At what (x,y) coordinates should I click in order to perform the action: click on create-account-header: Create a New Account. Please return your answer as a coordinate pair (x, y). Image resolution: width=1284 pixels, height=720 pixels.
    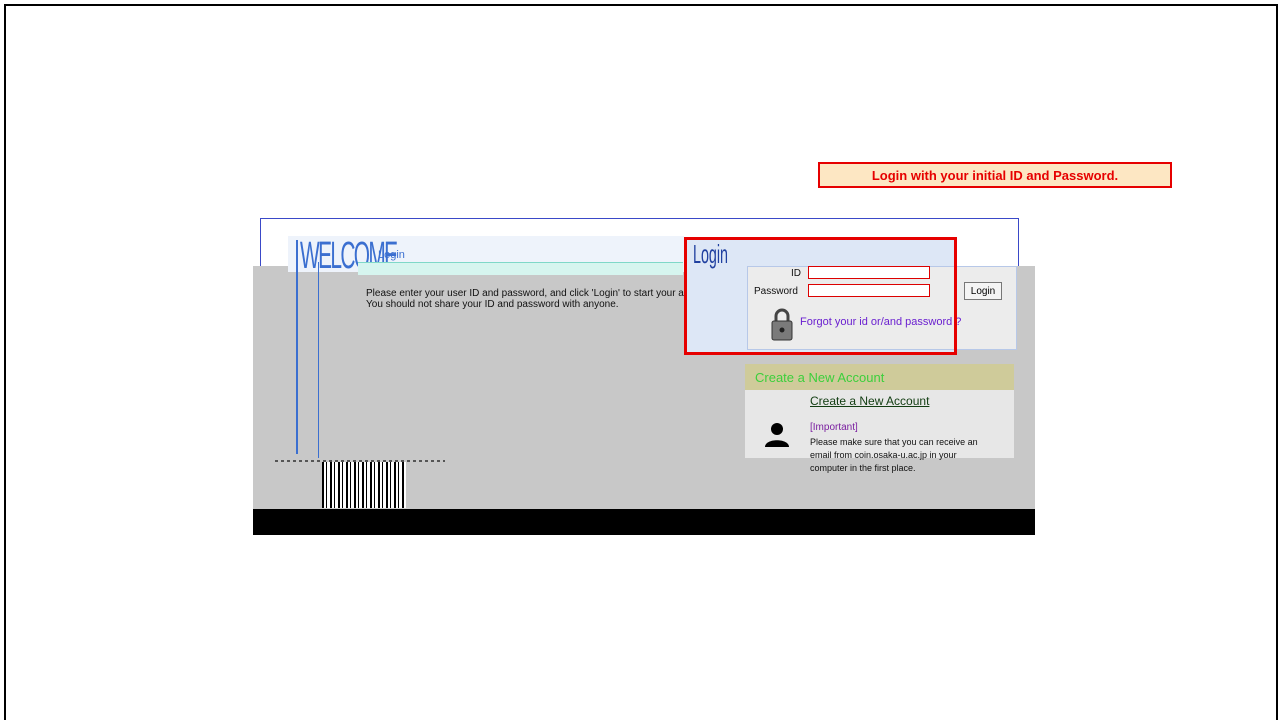
    Looking at the image, I should click on (879, 377).